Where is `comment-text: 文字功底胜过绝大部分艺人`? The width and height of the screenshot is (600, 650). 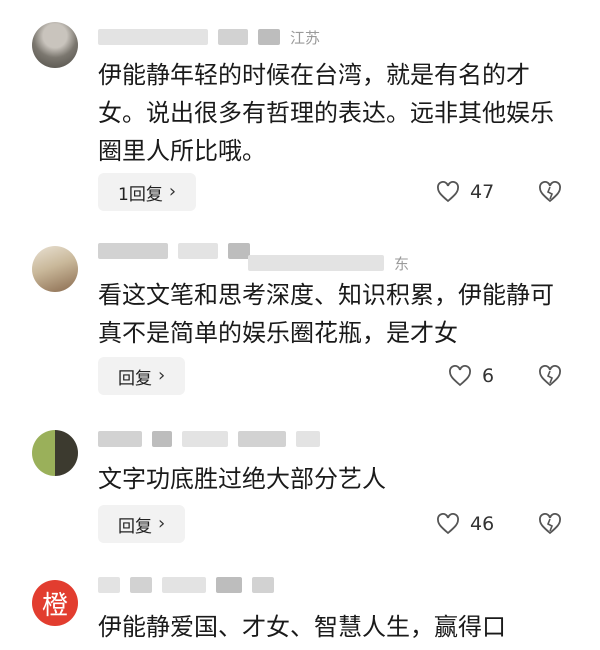 comment-text: 文字功底胜过绝大部分艺人 is located at coordinates (242, 479).